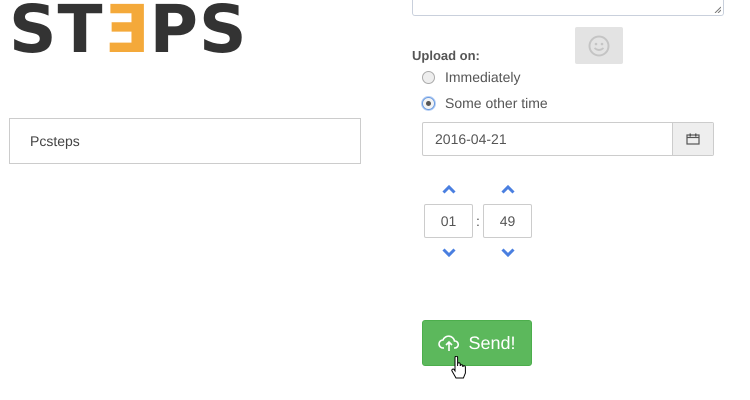  I want to click on minutes-field: 49, so click(507, 221).